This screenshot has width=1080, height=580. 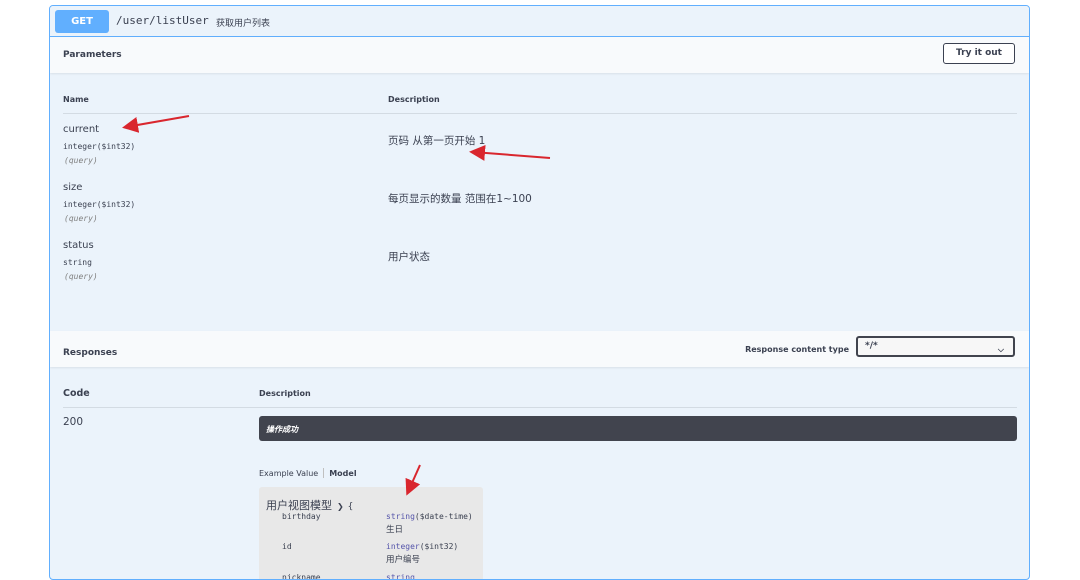 I want to click on model-prop-name: nickname, so click(x=301, y=576).